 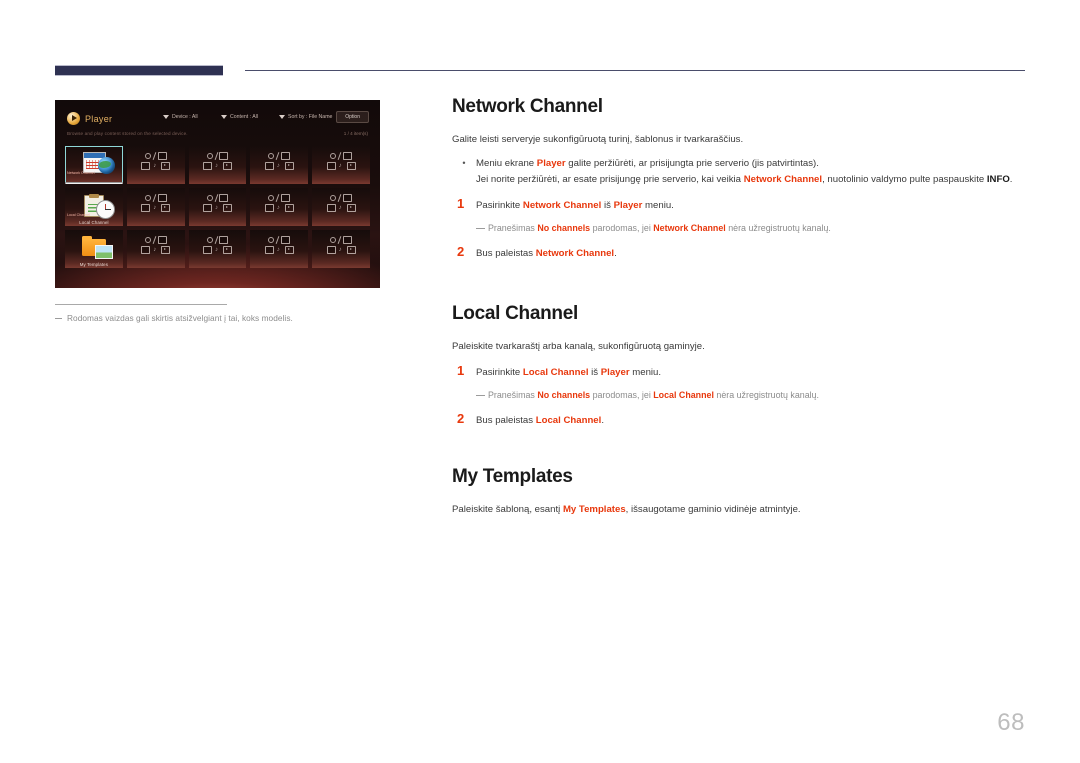 I want to click on bullet-line1-red: Player, so click(x=551, y=163).